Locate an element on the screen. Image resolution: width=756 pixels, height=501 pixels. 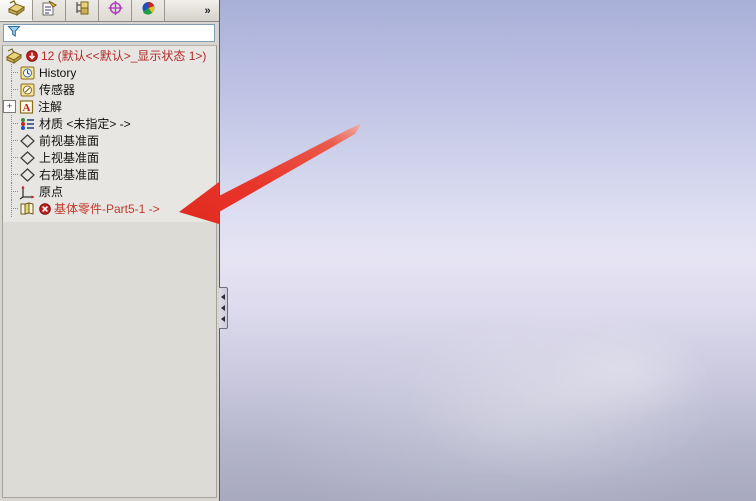
tree-row-root: 12 (默认<<默认>_显示状态 1>) is located at coordinates (109, 55).